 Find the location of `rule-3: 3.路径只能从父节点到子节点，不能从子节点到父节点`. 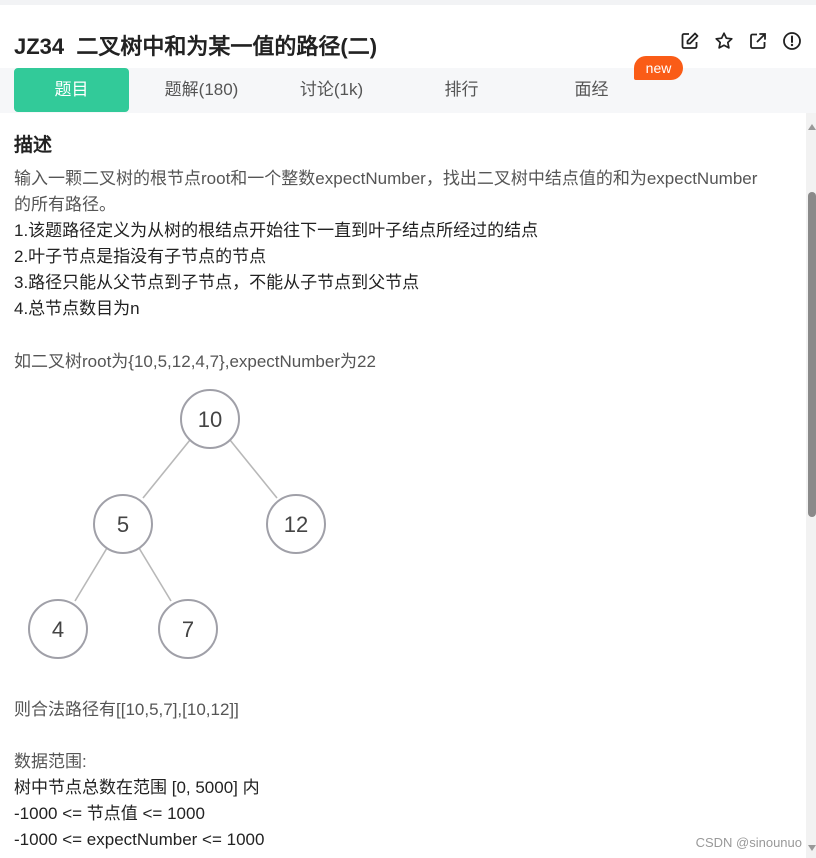

rule-3: 3.路径只能从父节点到子节点，不能从子节点到父节点 is located at coordinates (217, 282).